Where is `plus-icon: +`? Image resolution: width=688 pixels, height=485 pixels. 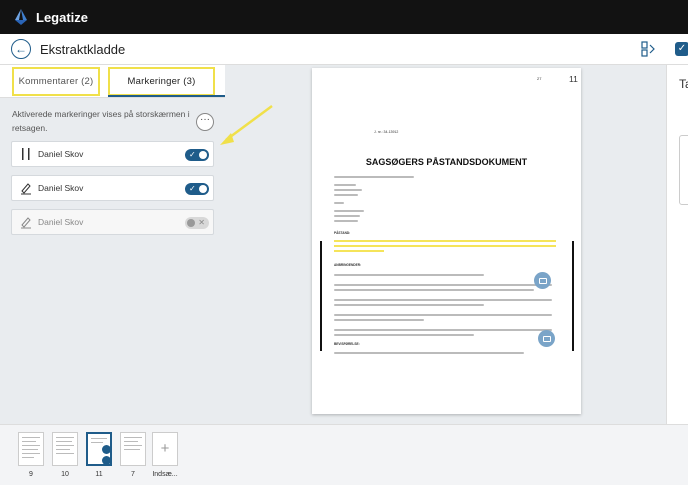
plus-icon: + is located at coordinates (165, 448).